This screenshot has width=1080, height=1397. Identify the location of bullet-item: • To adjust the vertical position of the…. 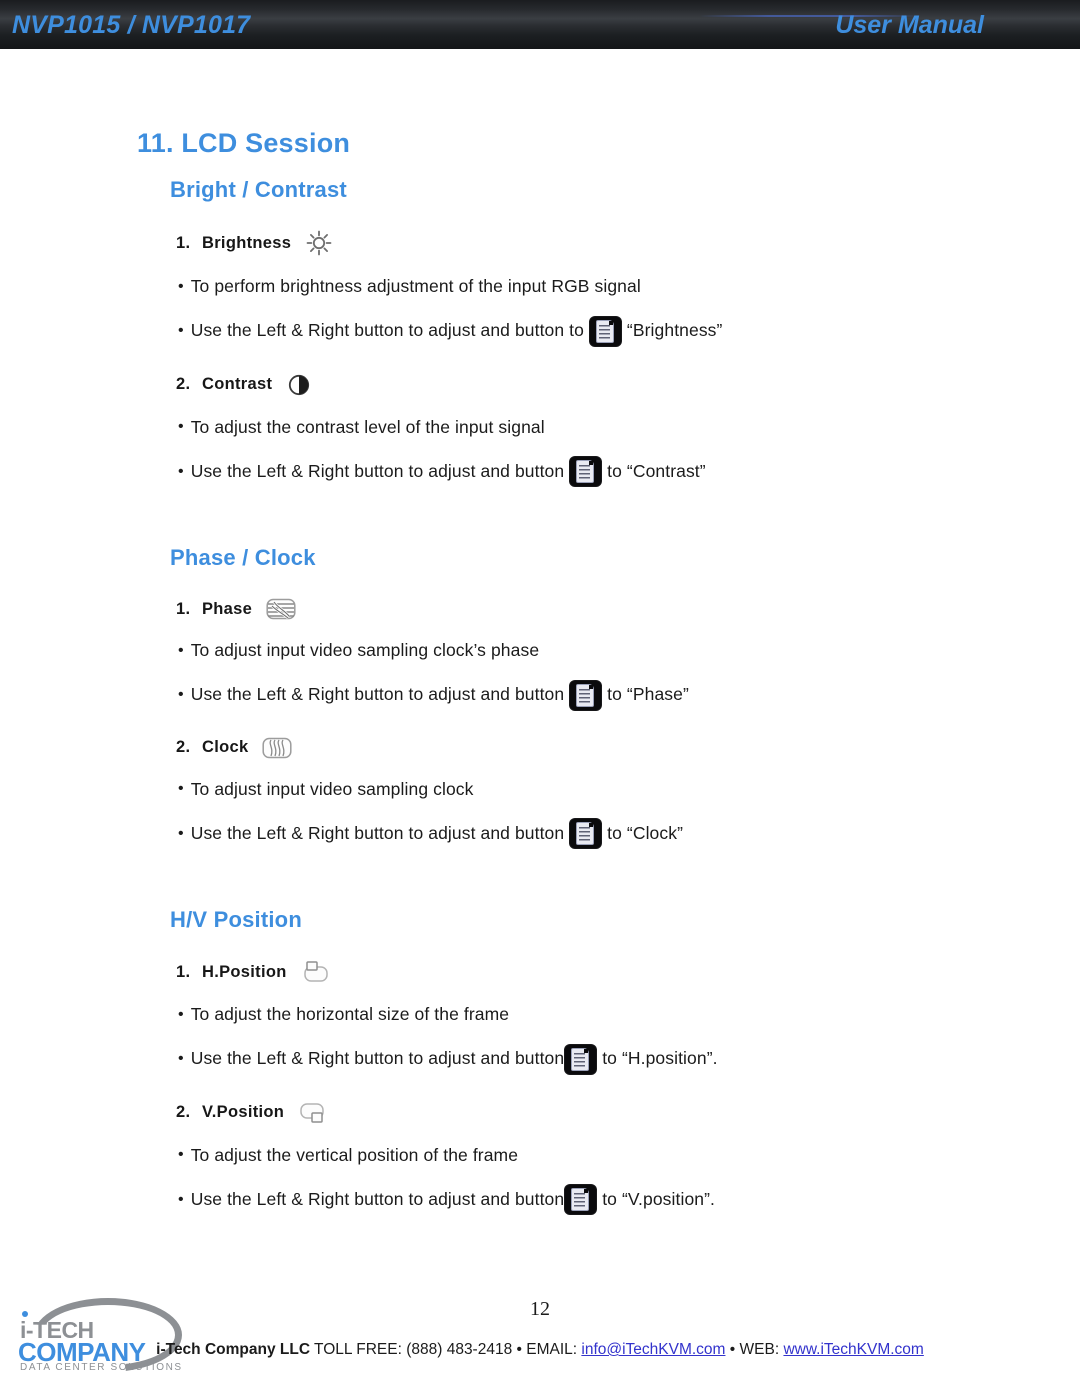
(629, 1154).